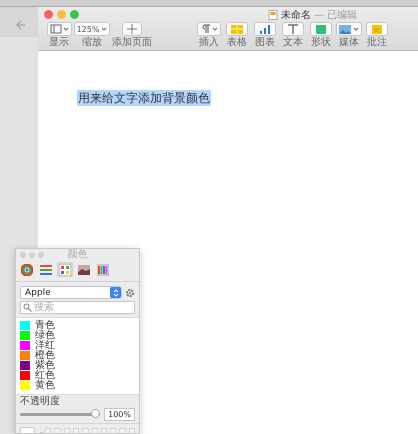  What do you see at coordinates (336, 15) in the screenshot?
I see `edited-status: — 已编辑` at bounding box center [336, 15].